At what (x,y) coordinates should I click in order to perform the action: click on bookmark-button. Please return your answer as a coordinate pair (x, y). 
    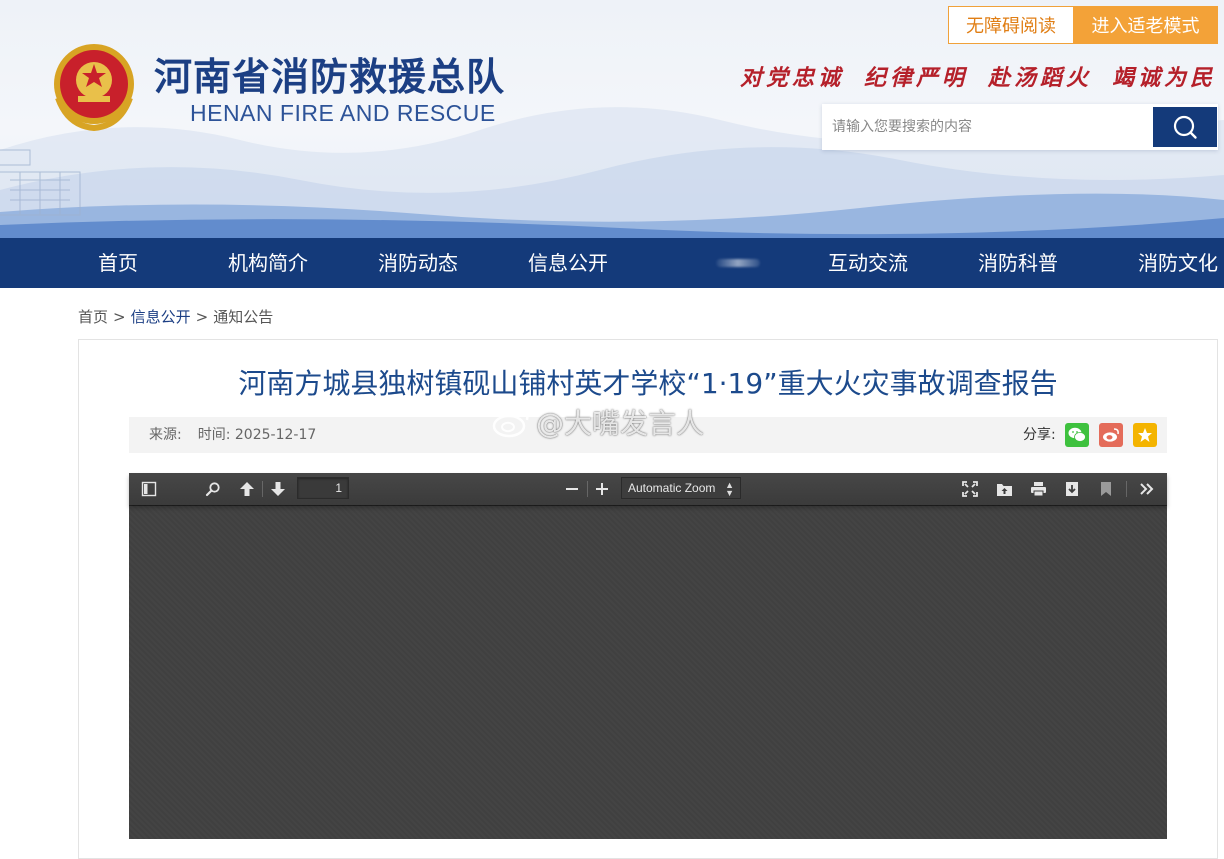
    Looking at the image, I should click on (1106, 489).